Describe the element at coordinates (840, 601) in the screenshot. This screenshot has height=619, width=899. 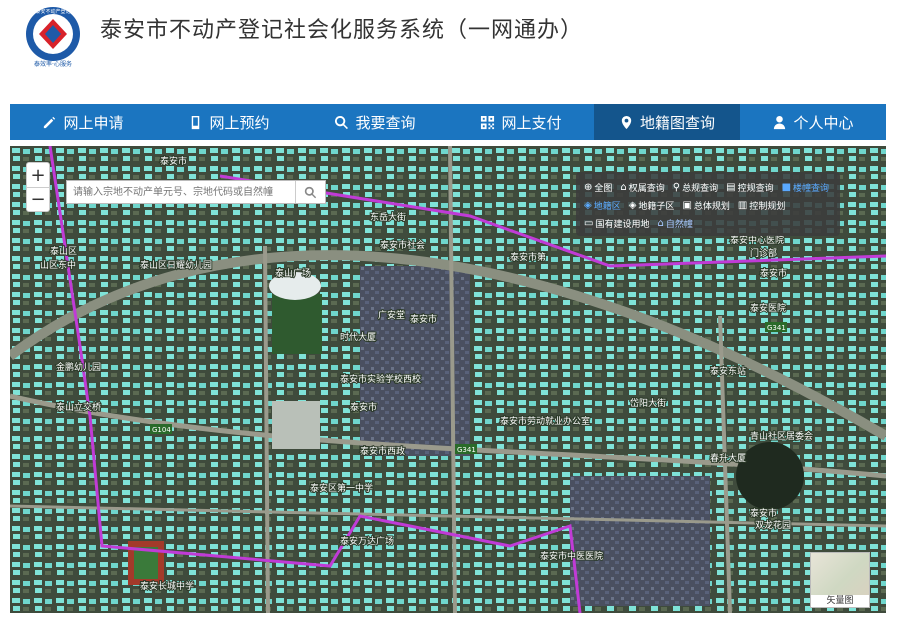
I see `basemap-label: 矢量图` at that location.